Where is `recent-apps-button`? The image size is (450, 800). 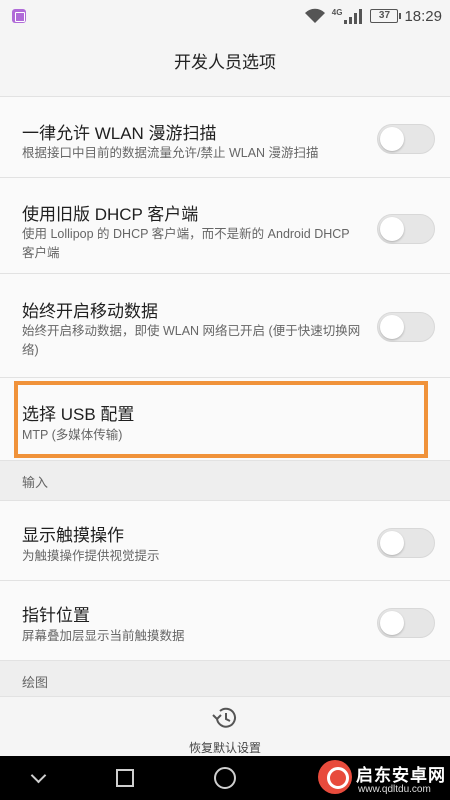 recent-apps-button is located at coordinates (125, 778).